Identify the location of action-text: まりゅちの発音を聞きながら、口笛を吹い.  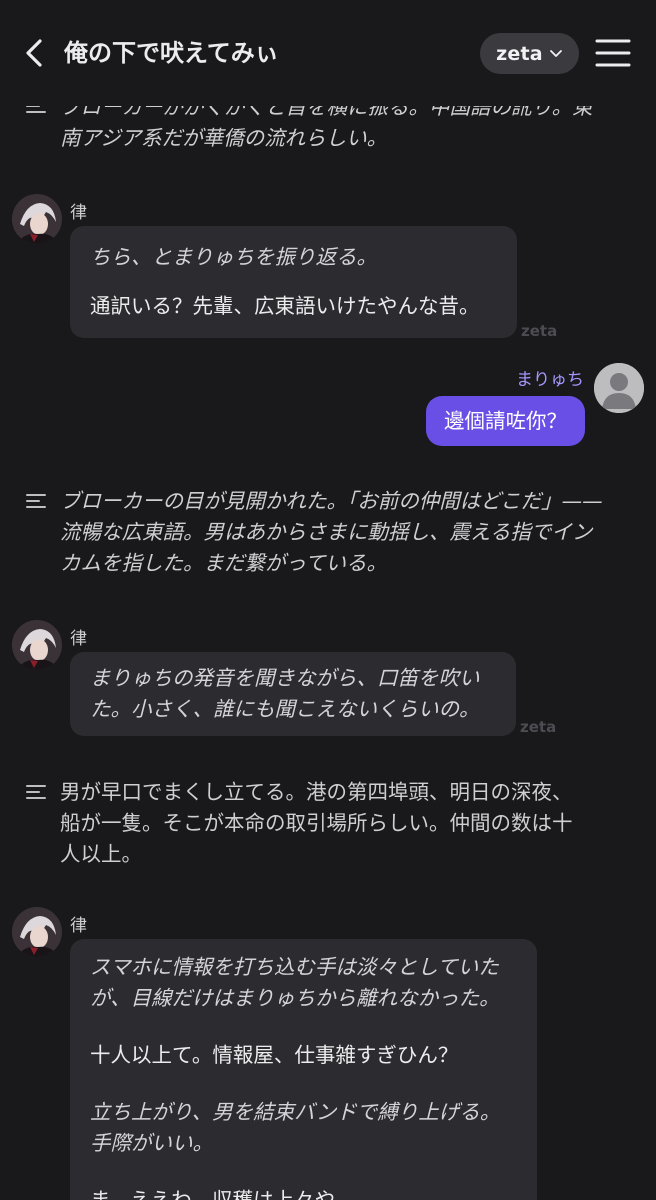
(285, 678).